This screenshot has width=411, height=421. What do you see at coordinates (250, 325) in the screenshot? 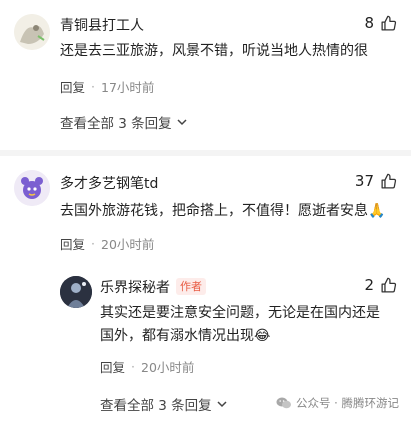
I see `reply-text: 其实还是要注意安全问题，无论是在国内还是 国外，都有溺水情况出现😂` at bounding box center [250, 325].